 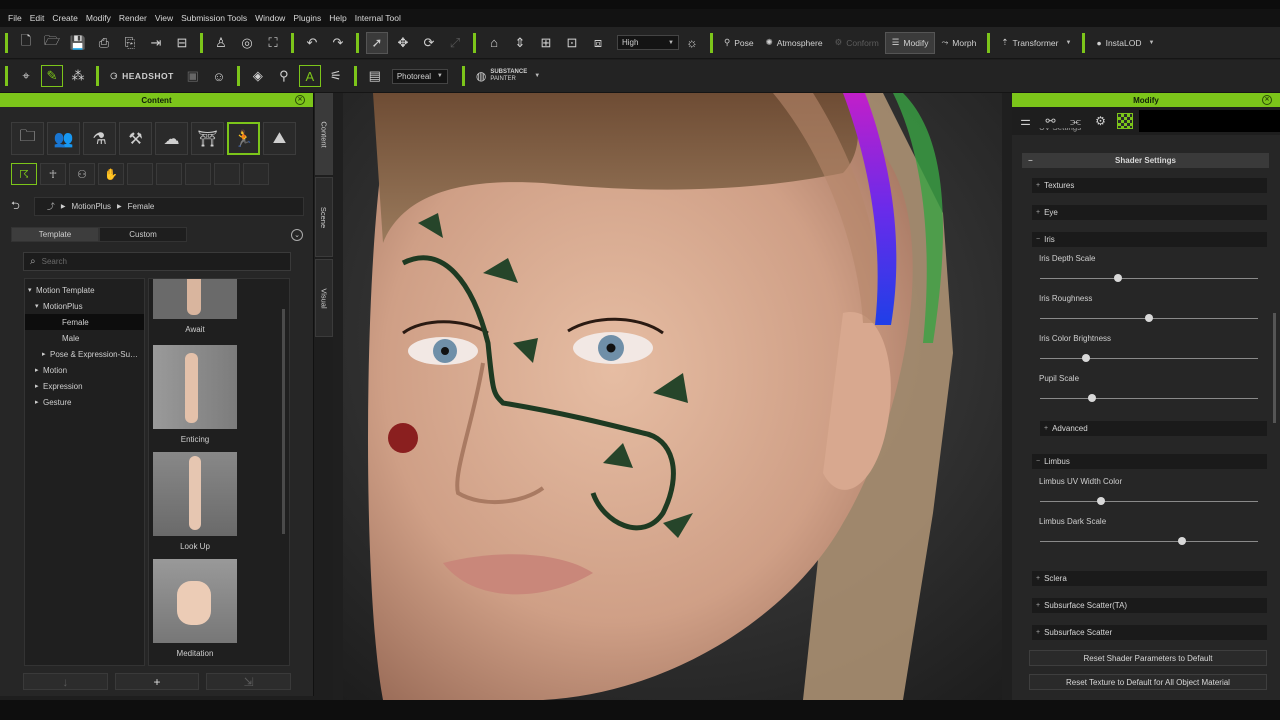 I want to click on side-tab-content: Content, so click(x=324, y=134).